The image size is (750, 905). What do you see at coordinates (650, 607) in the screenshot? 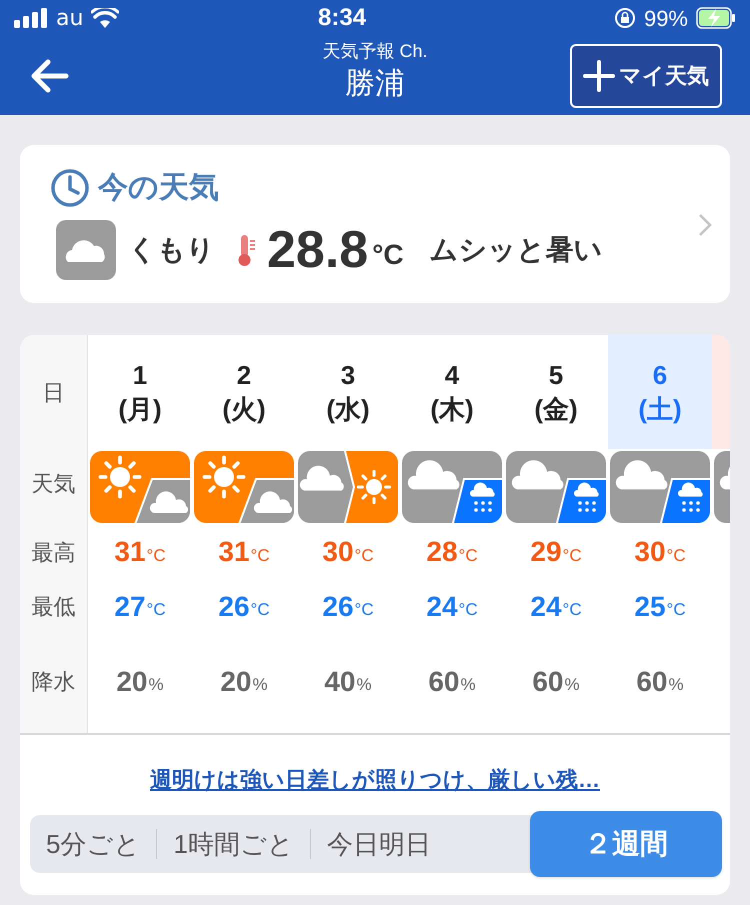
I see `low-temperature: 25` at bounding box center [650, 607].